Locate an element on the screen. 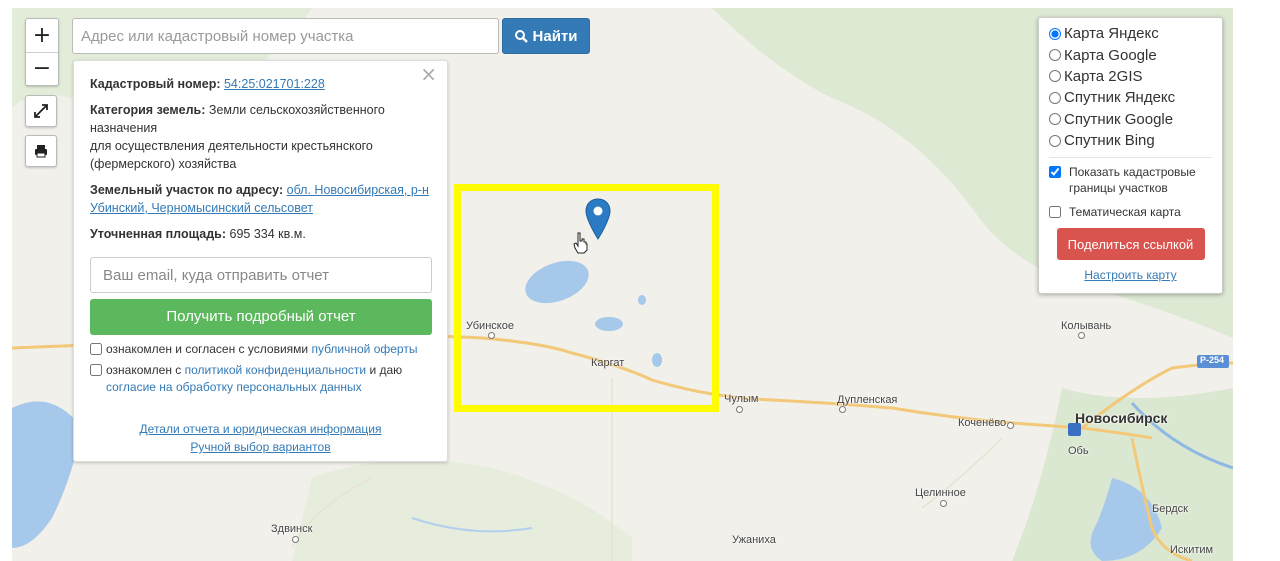 Image resolution: width=1280 pixels, height=561 pixels. cadastral-boundaries-checkbox is located at coordinates (1055, 172).